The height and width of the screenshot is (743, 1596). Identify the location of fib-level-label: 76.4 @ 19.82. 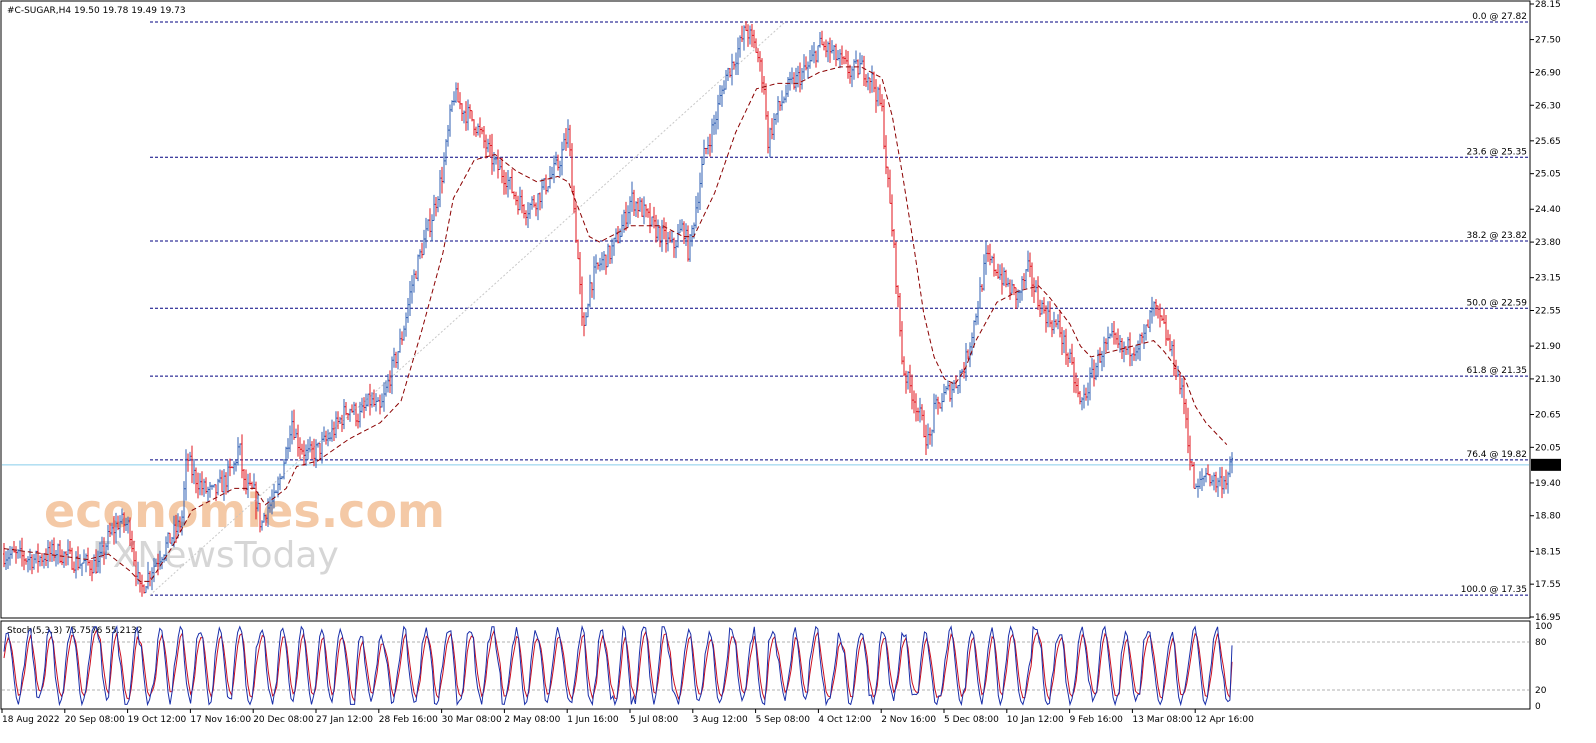
(1496, 455).